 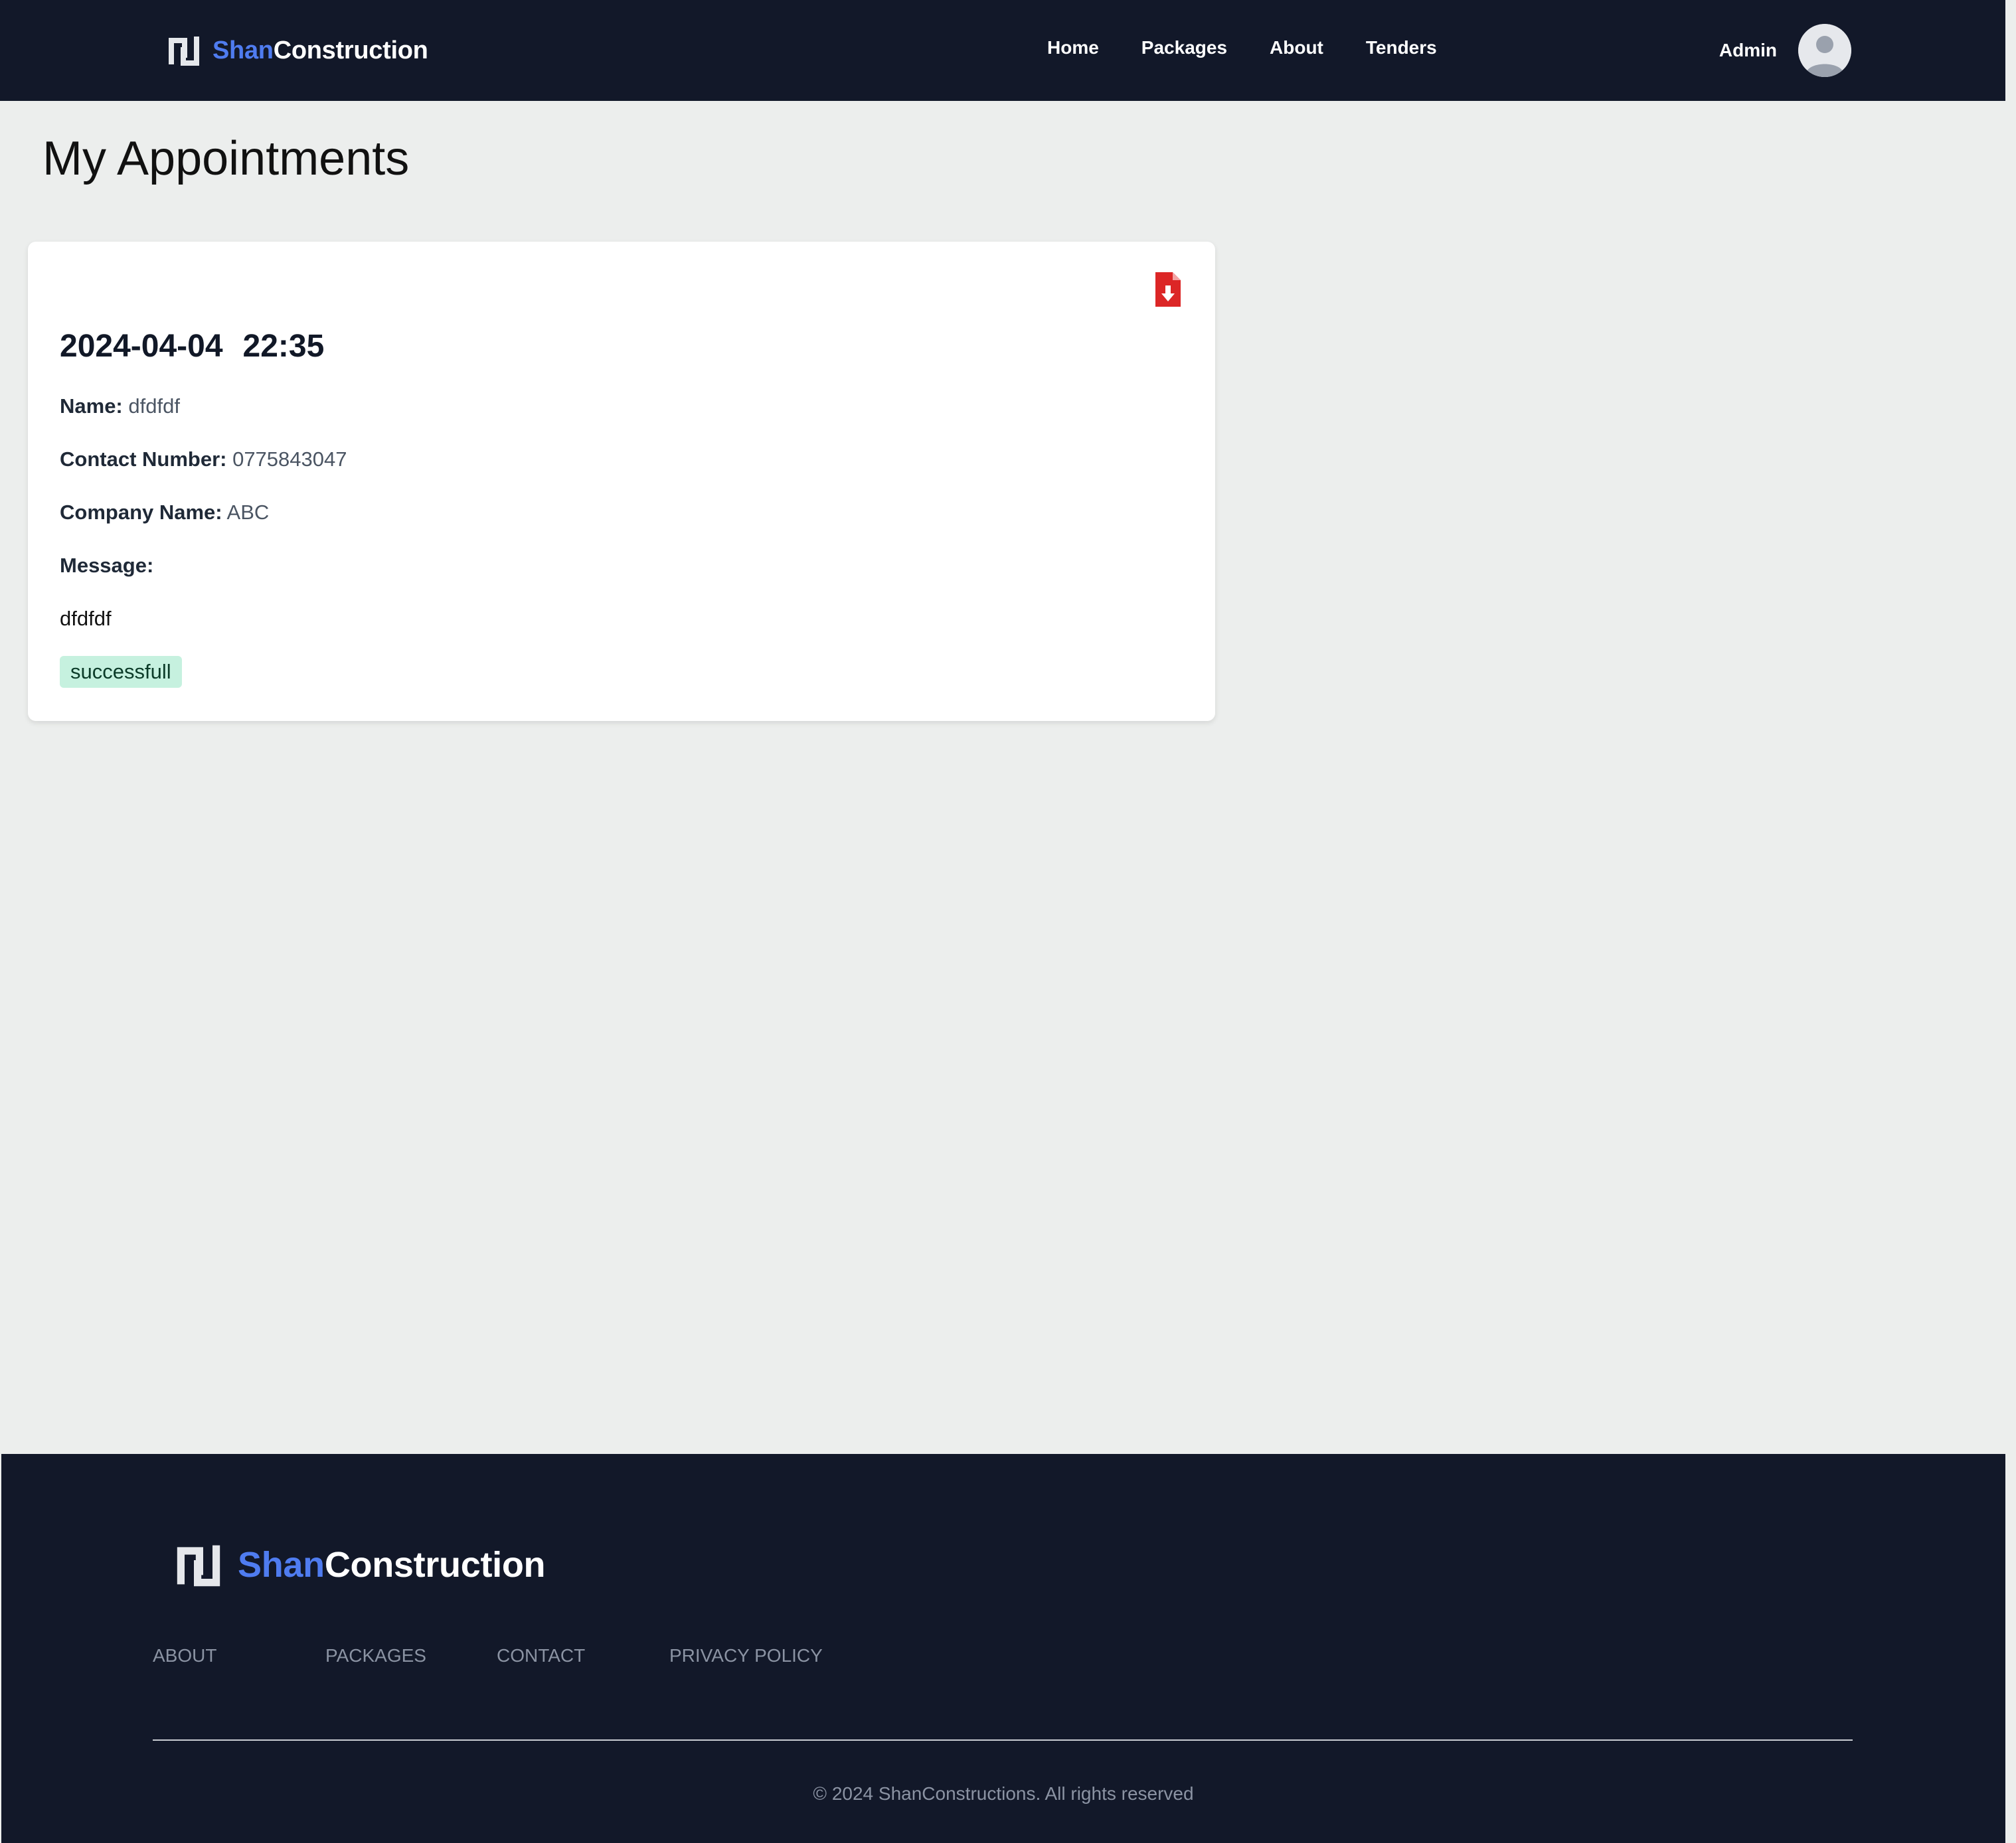 What do you see at coordinates (281, 1565) in the screenshot?
I see `footer-brand-accent: Shan` at bounding box center [281, 1565].